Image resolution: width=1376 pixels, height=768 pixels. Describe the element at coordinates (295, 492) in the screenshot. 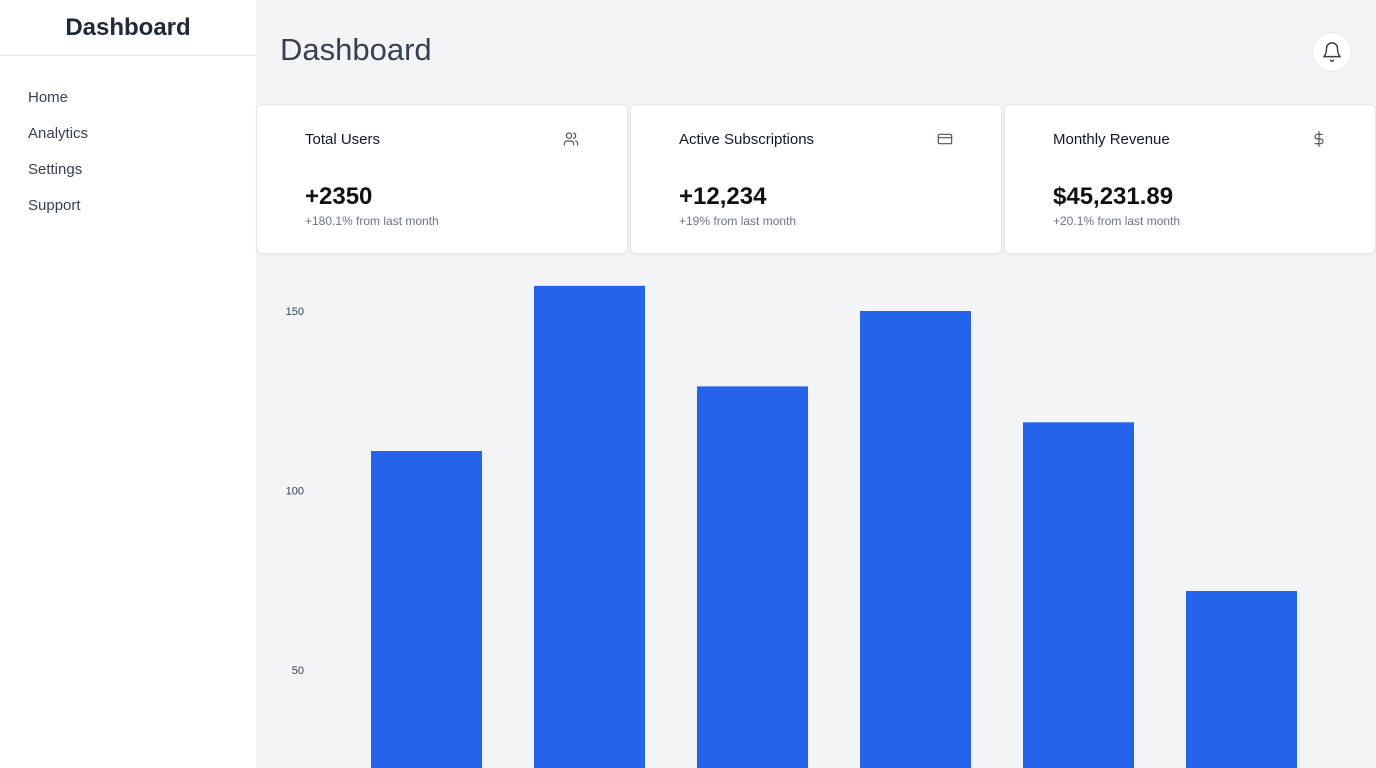

I see `y-tick-label: 100` at that location.